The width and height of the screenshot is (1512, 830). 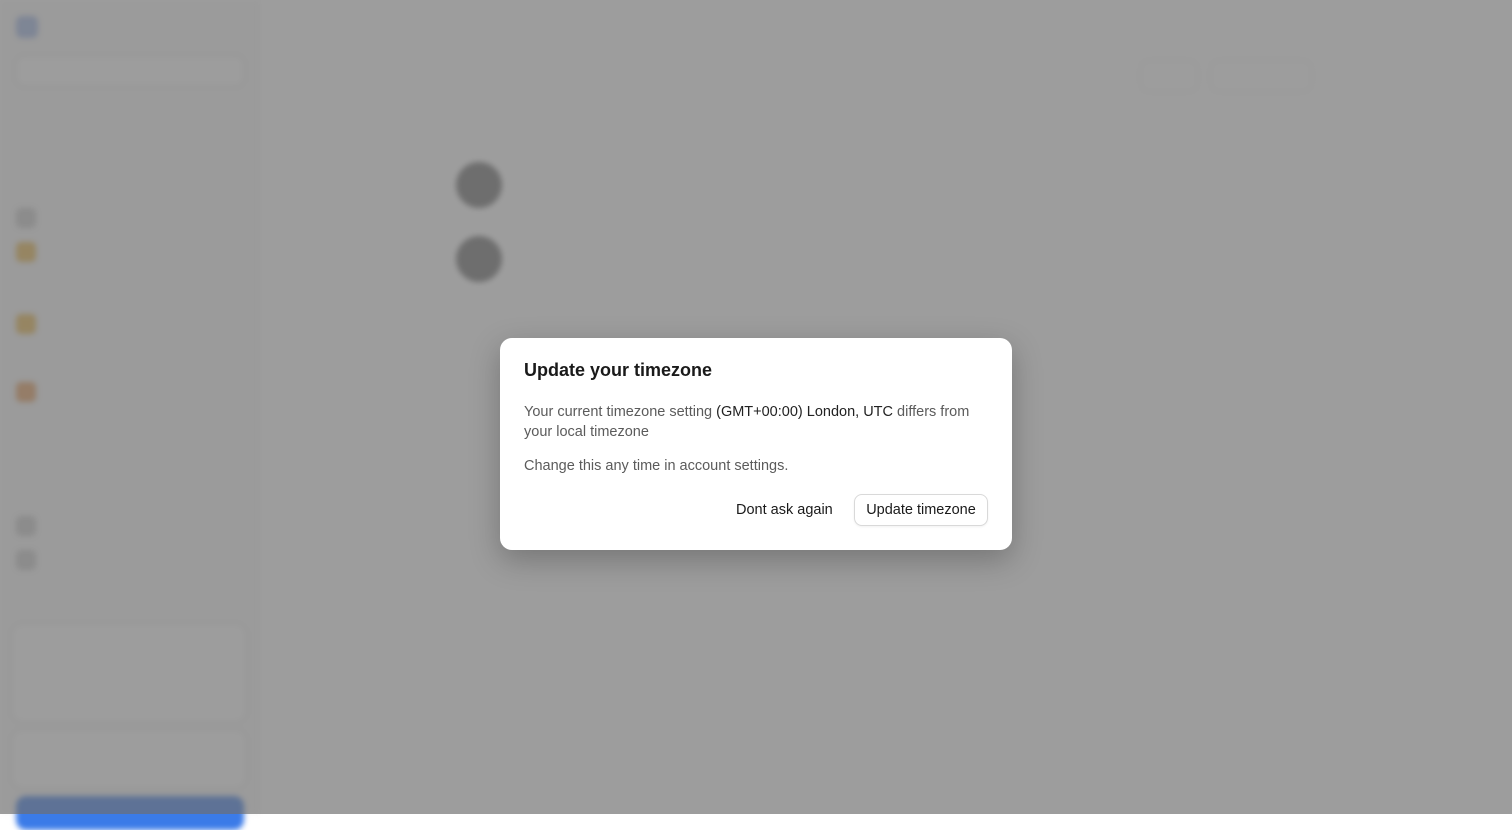 I want to click on dialog-title: Update your timezone, so click(x=618, y=370).